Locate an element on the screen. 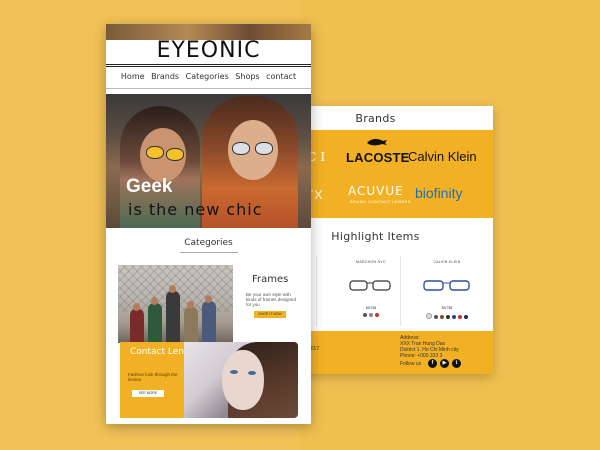 This screenshot has height=450, width=600. nav-brands: Brands is located at coordinates (165, 76).